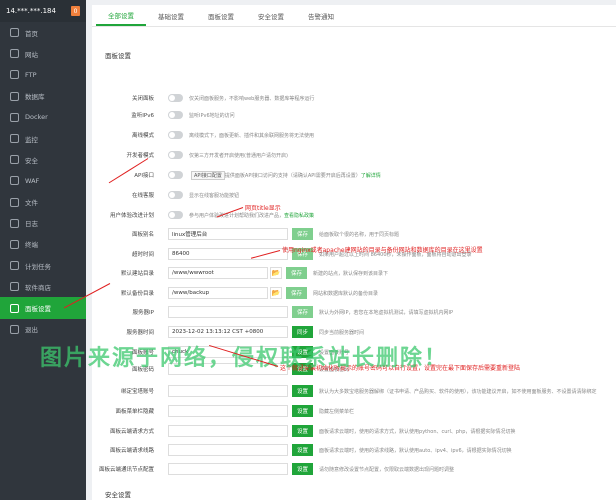 Image resolution: width=616 pixels, height=500 pixels. What do you see at coordinates (31, 203) in the screenshot?
I see `sidebar-item-label: 文件` at bounding box center [31, 203].